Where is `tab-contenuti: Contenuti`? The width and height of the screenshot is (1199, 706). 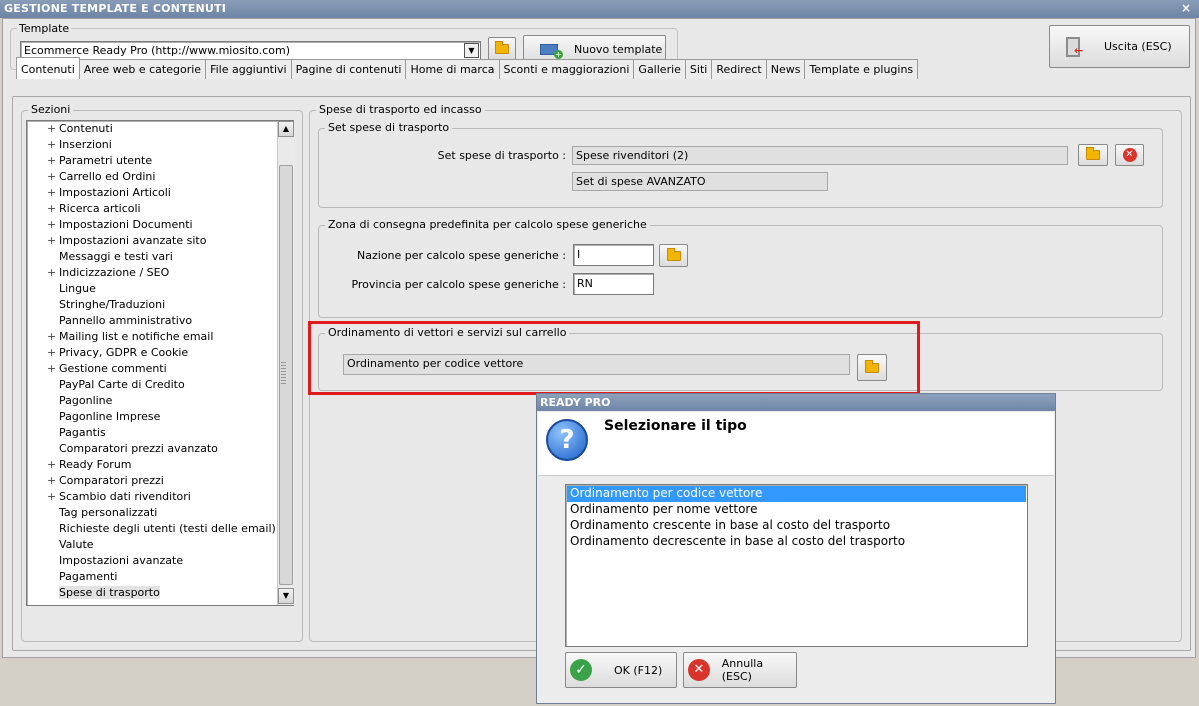
tab-contenuti: Contenuti is located at coordinates (48, 68).